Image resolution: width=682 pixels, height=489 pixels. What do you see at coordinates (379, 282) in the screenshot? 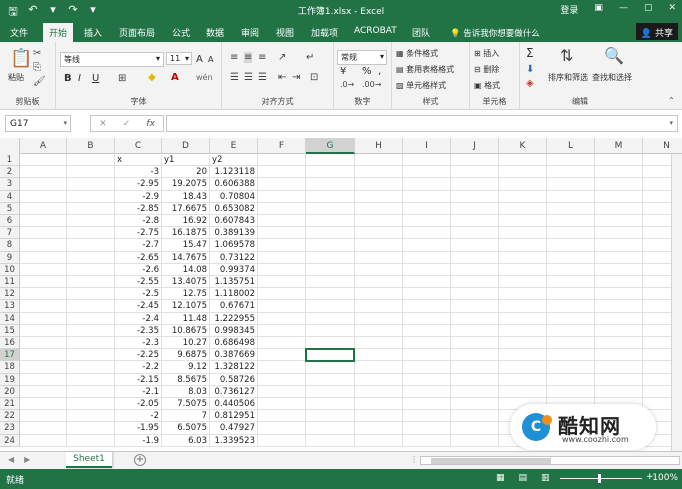
I see `cell-h11` at bounding box center [379, 282].